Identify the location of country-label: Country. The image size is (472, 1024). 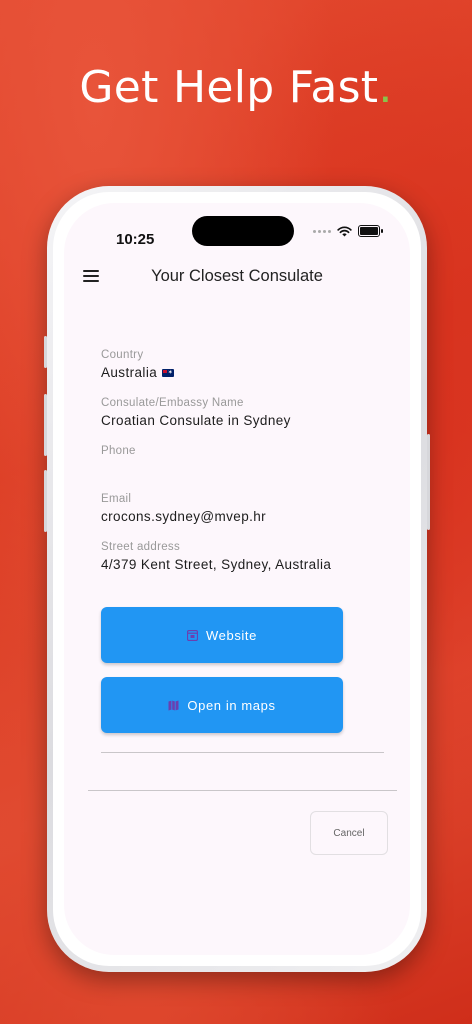
(122, 355).